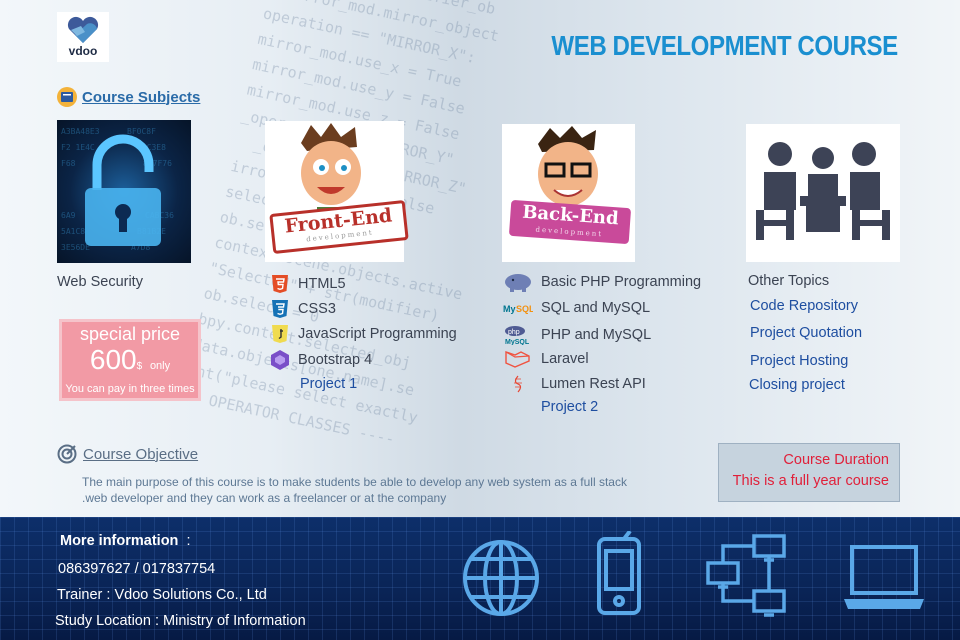  I want to click on list-item: HTML5, so click(308, 284).